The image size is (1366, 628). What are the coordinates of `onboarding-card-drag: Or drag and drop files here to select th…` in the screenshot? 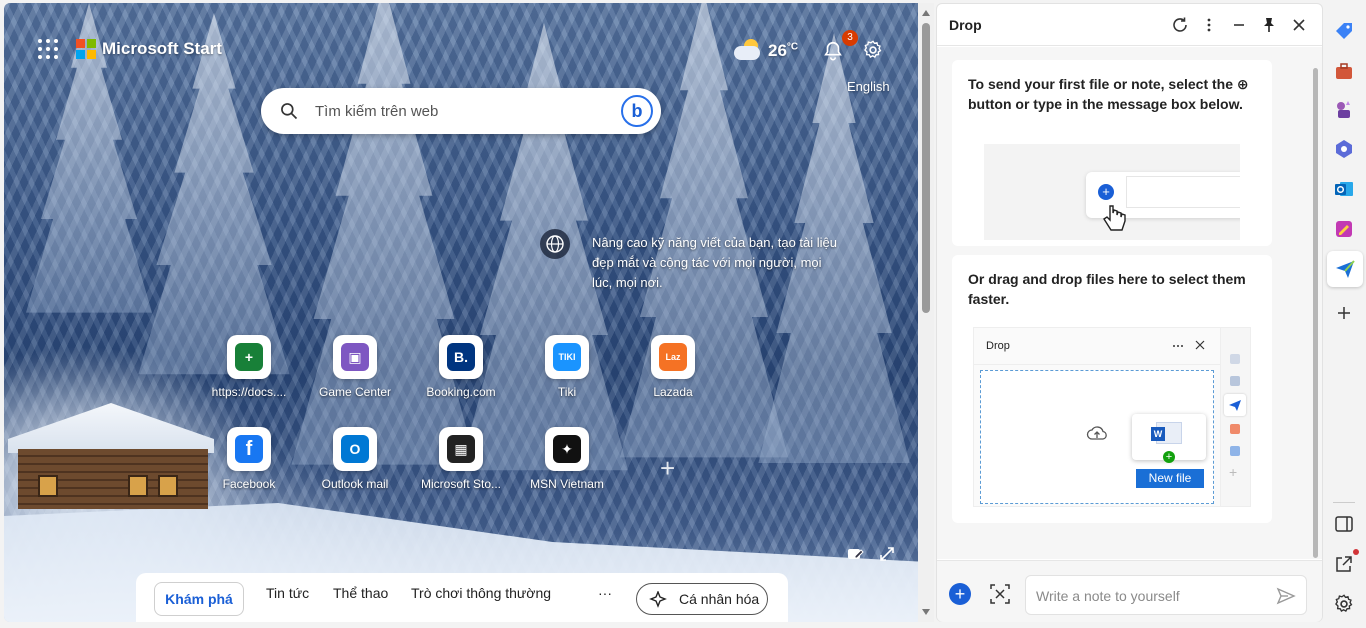 It's located at (1112, 389).